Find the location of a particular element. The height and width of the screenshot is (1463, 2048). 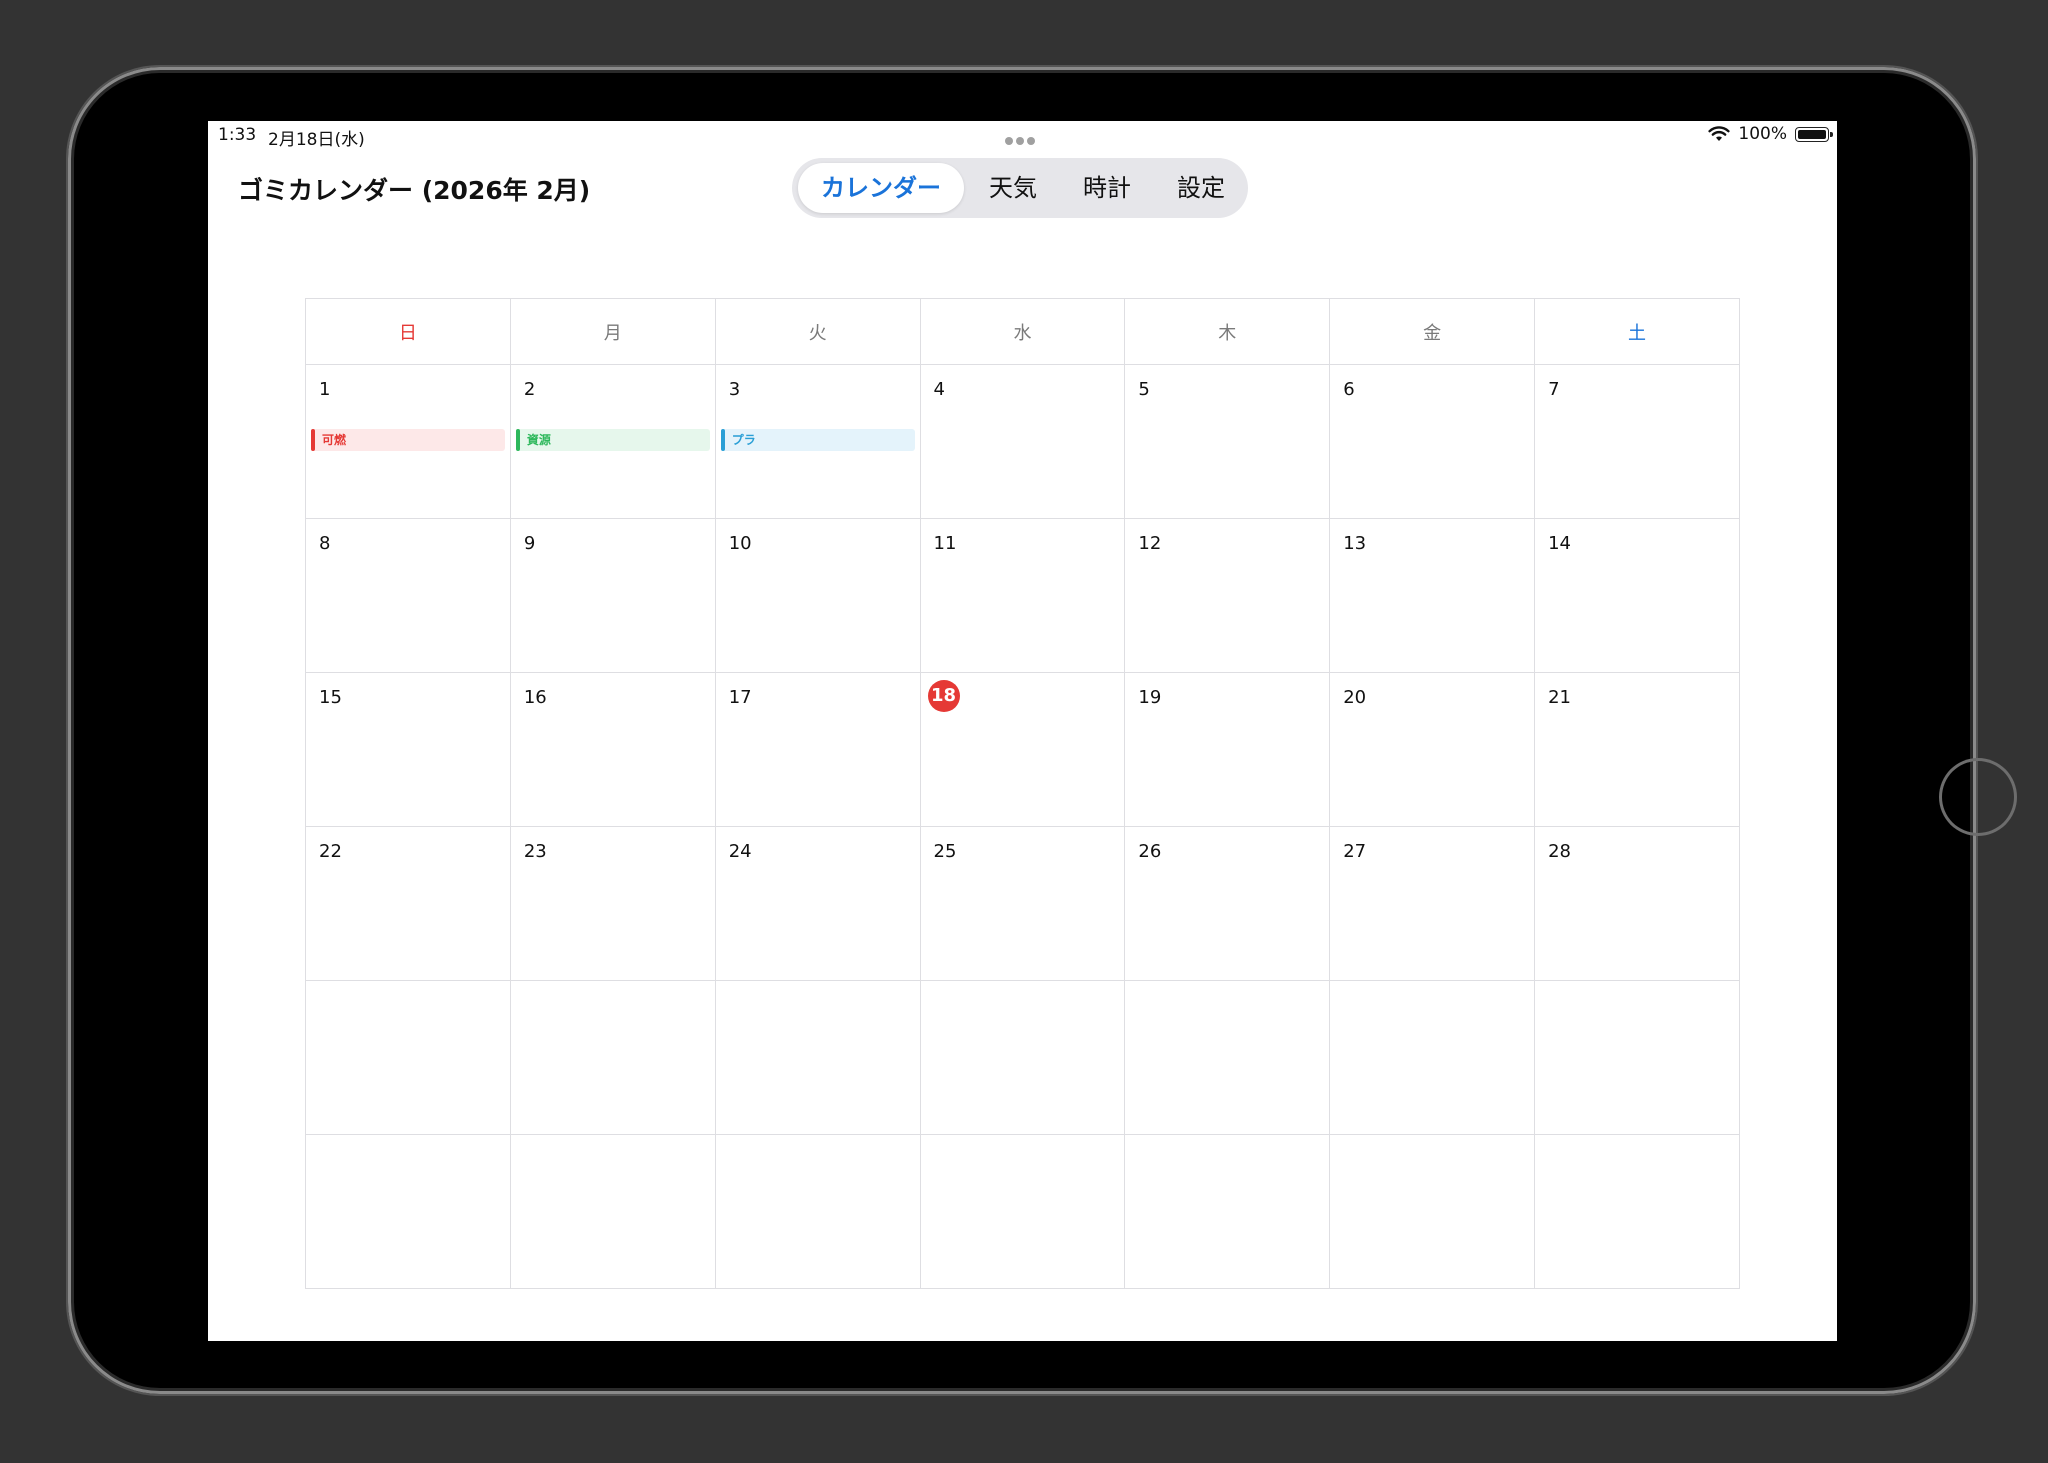

calendar-day-cell: 14 is located at coordinates (1637, 595).